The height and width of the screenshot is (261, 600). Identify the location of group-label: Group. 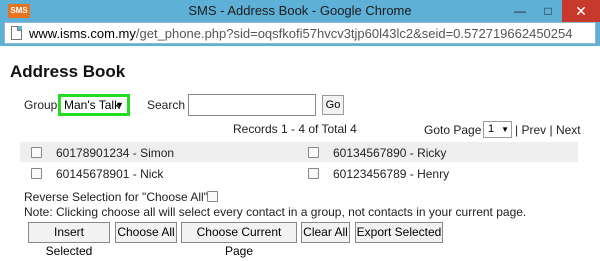
(41, 105).